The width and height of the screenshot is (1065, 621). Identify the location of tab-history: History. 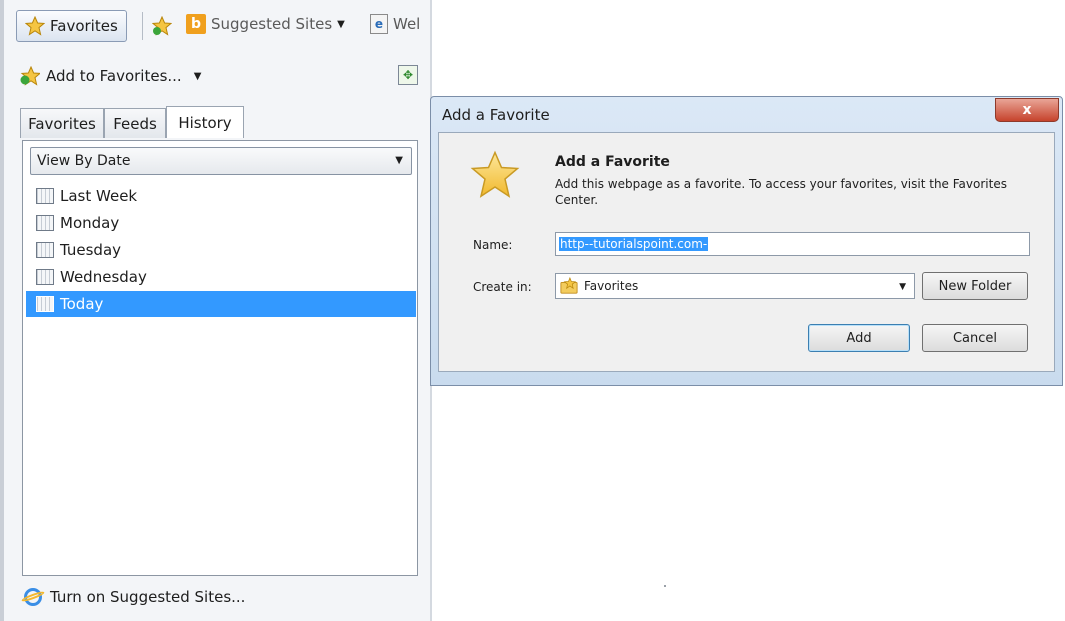
(205, 122).